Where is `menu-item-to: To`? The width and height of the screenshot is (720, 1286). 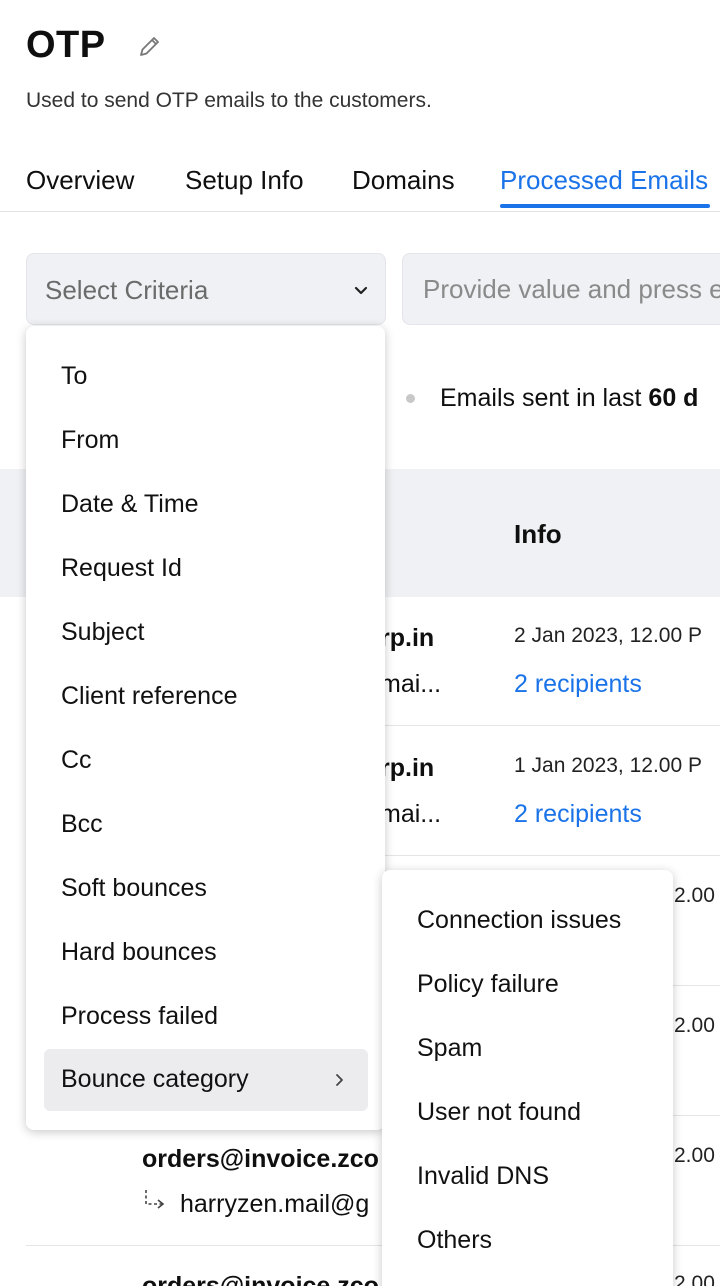 menu-item-to: To is located at coordinates (206, 377).